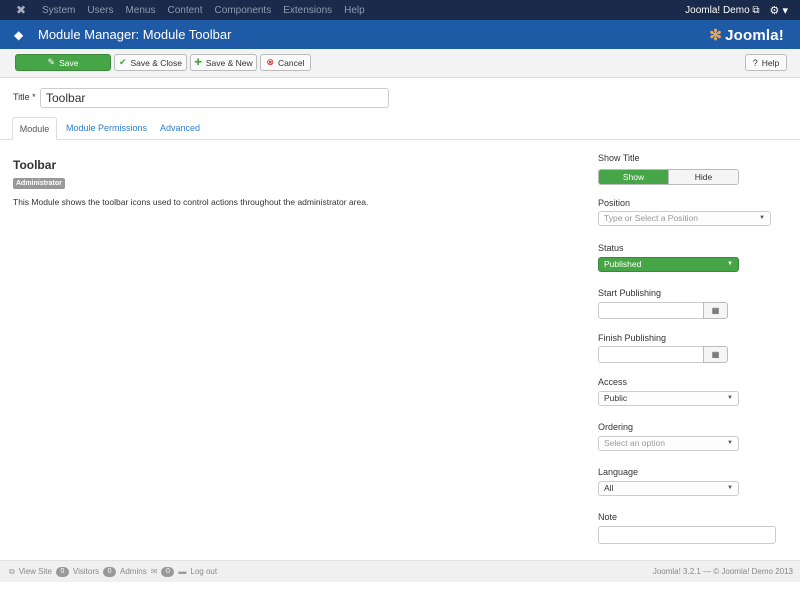  I want to click on save-button: ✎ Save, so click(63, 62).